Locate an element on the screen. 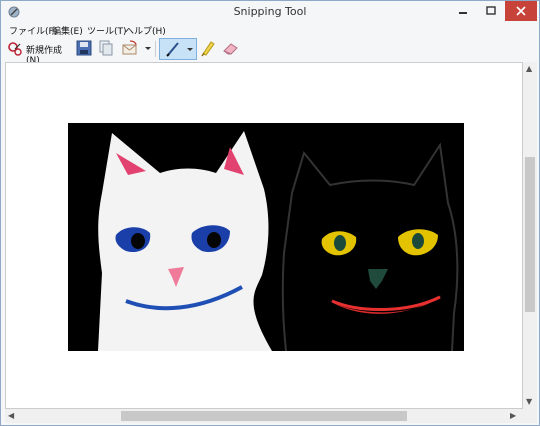 The image size is (540, 426). horizontal-scroll-thumb is located at coordinates (264, 416).